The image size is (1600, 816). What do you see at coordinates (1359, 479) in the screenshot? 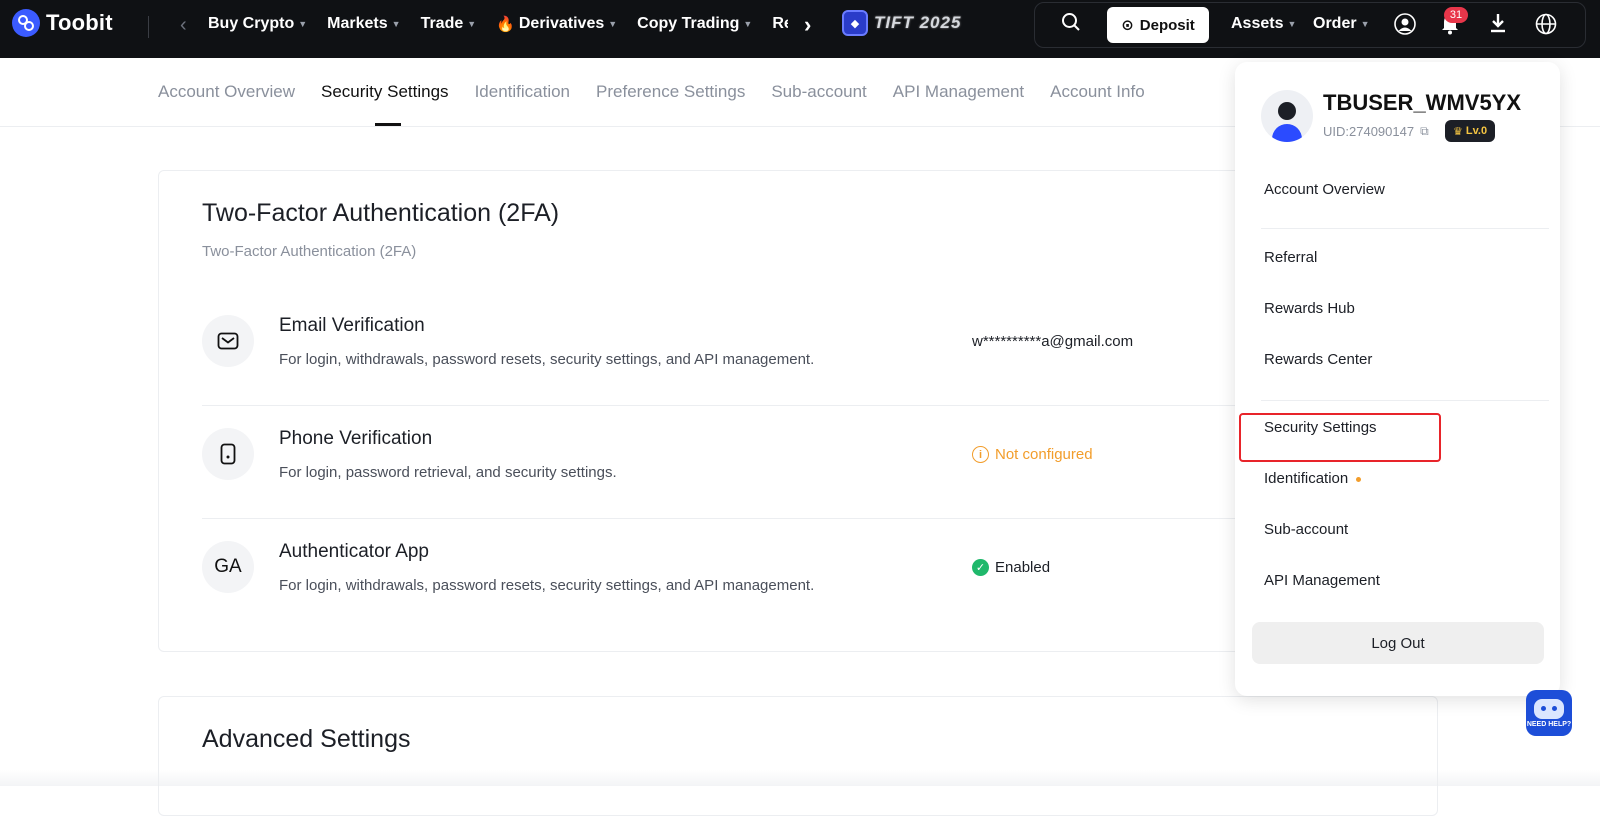
I see `notice-dot-icon` at bounding box center [1359, 479].